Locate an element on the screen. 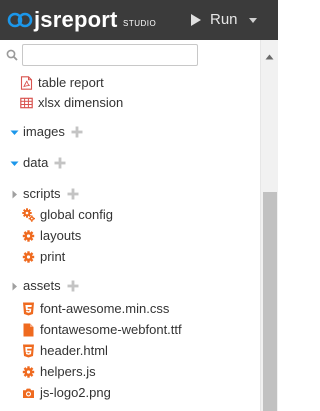  cogs-icon is located at coordinates (28, 215).